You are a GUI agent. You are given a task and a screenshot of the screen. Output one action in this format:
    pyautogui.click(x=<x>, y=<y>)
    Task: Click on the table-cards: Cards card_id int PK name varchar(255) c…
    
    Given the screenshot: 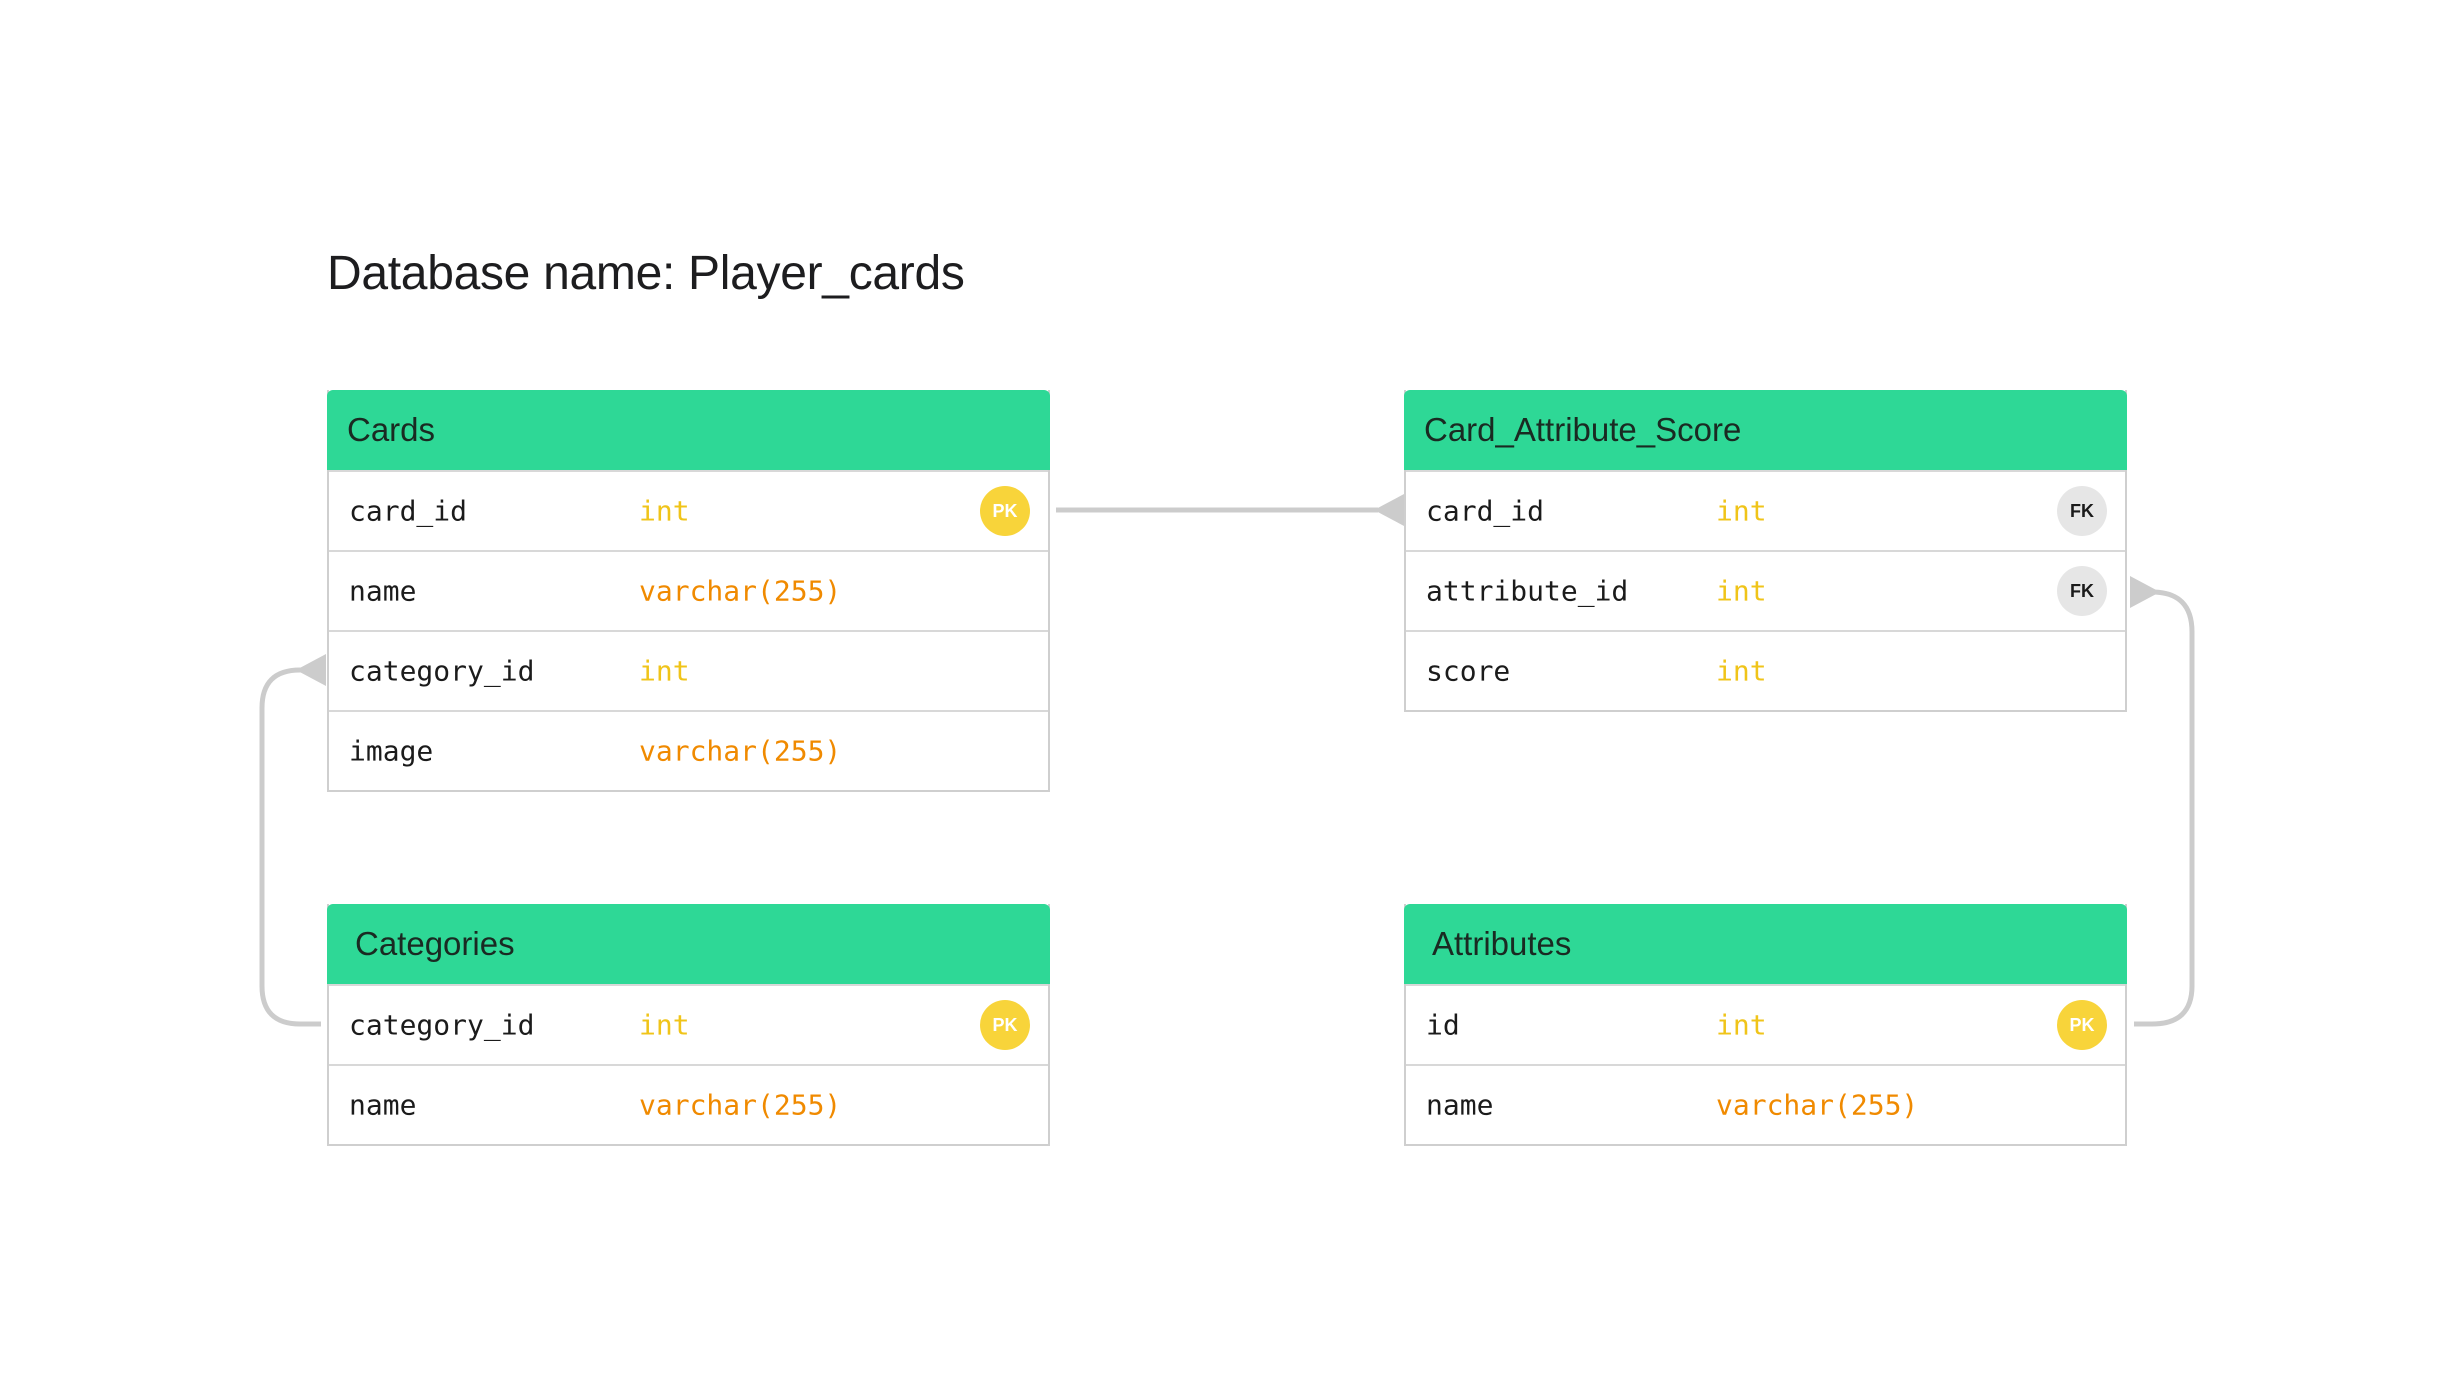 What is the action you would take?
    pyautogui.click(x=688, y=591)
    